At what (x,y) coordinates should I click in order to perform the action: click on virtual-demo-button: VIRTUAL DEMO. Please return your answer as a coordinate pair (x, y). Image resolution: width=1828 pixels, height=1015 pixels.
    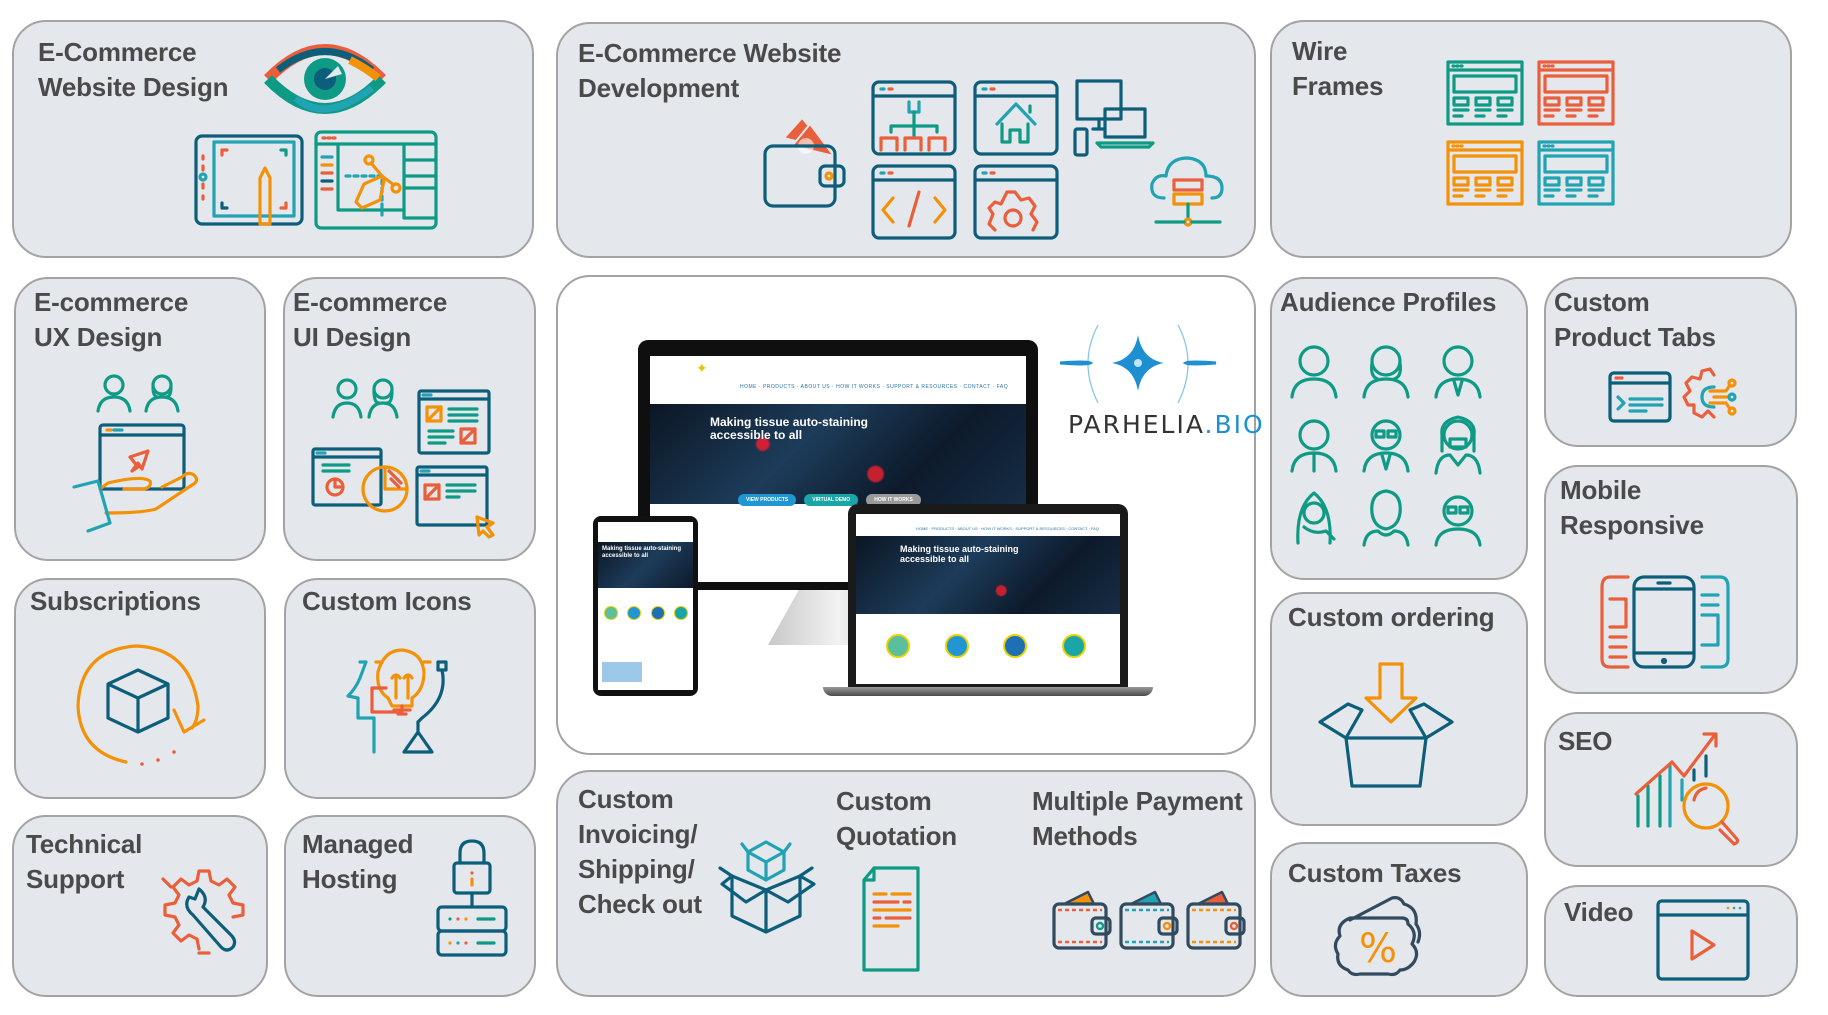
    Looking at the image, I should click on (831, 500).